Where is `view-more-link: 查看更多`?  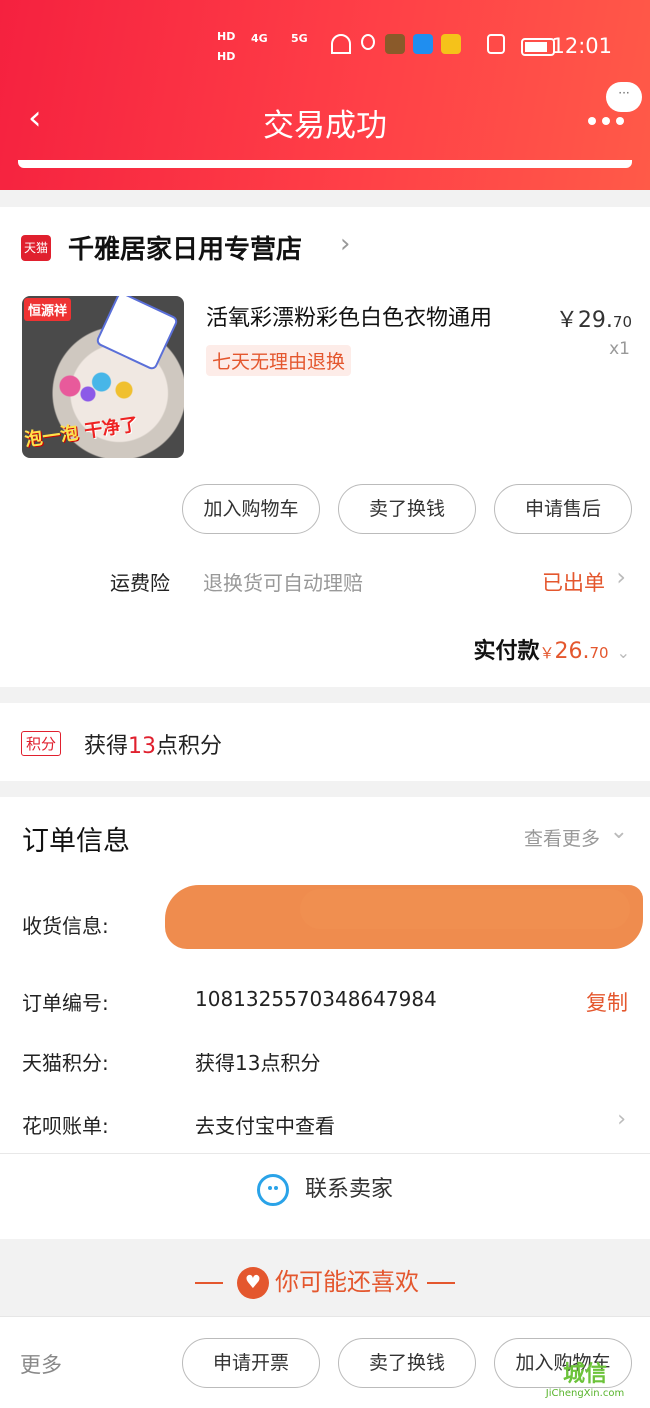
view-more-link: 查看更多 is located at coordinates (562, 837).